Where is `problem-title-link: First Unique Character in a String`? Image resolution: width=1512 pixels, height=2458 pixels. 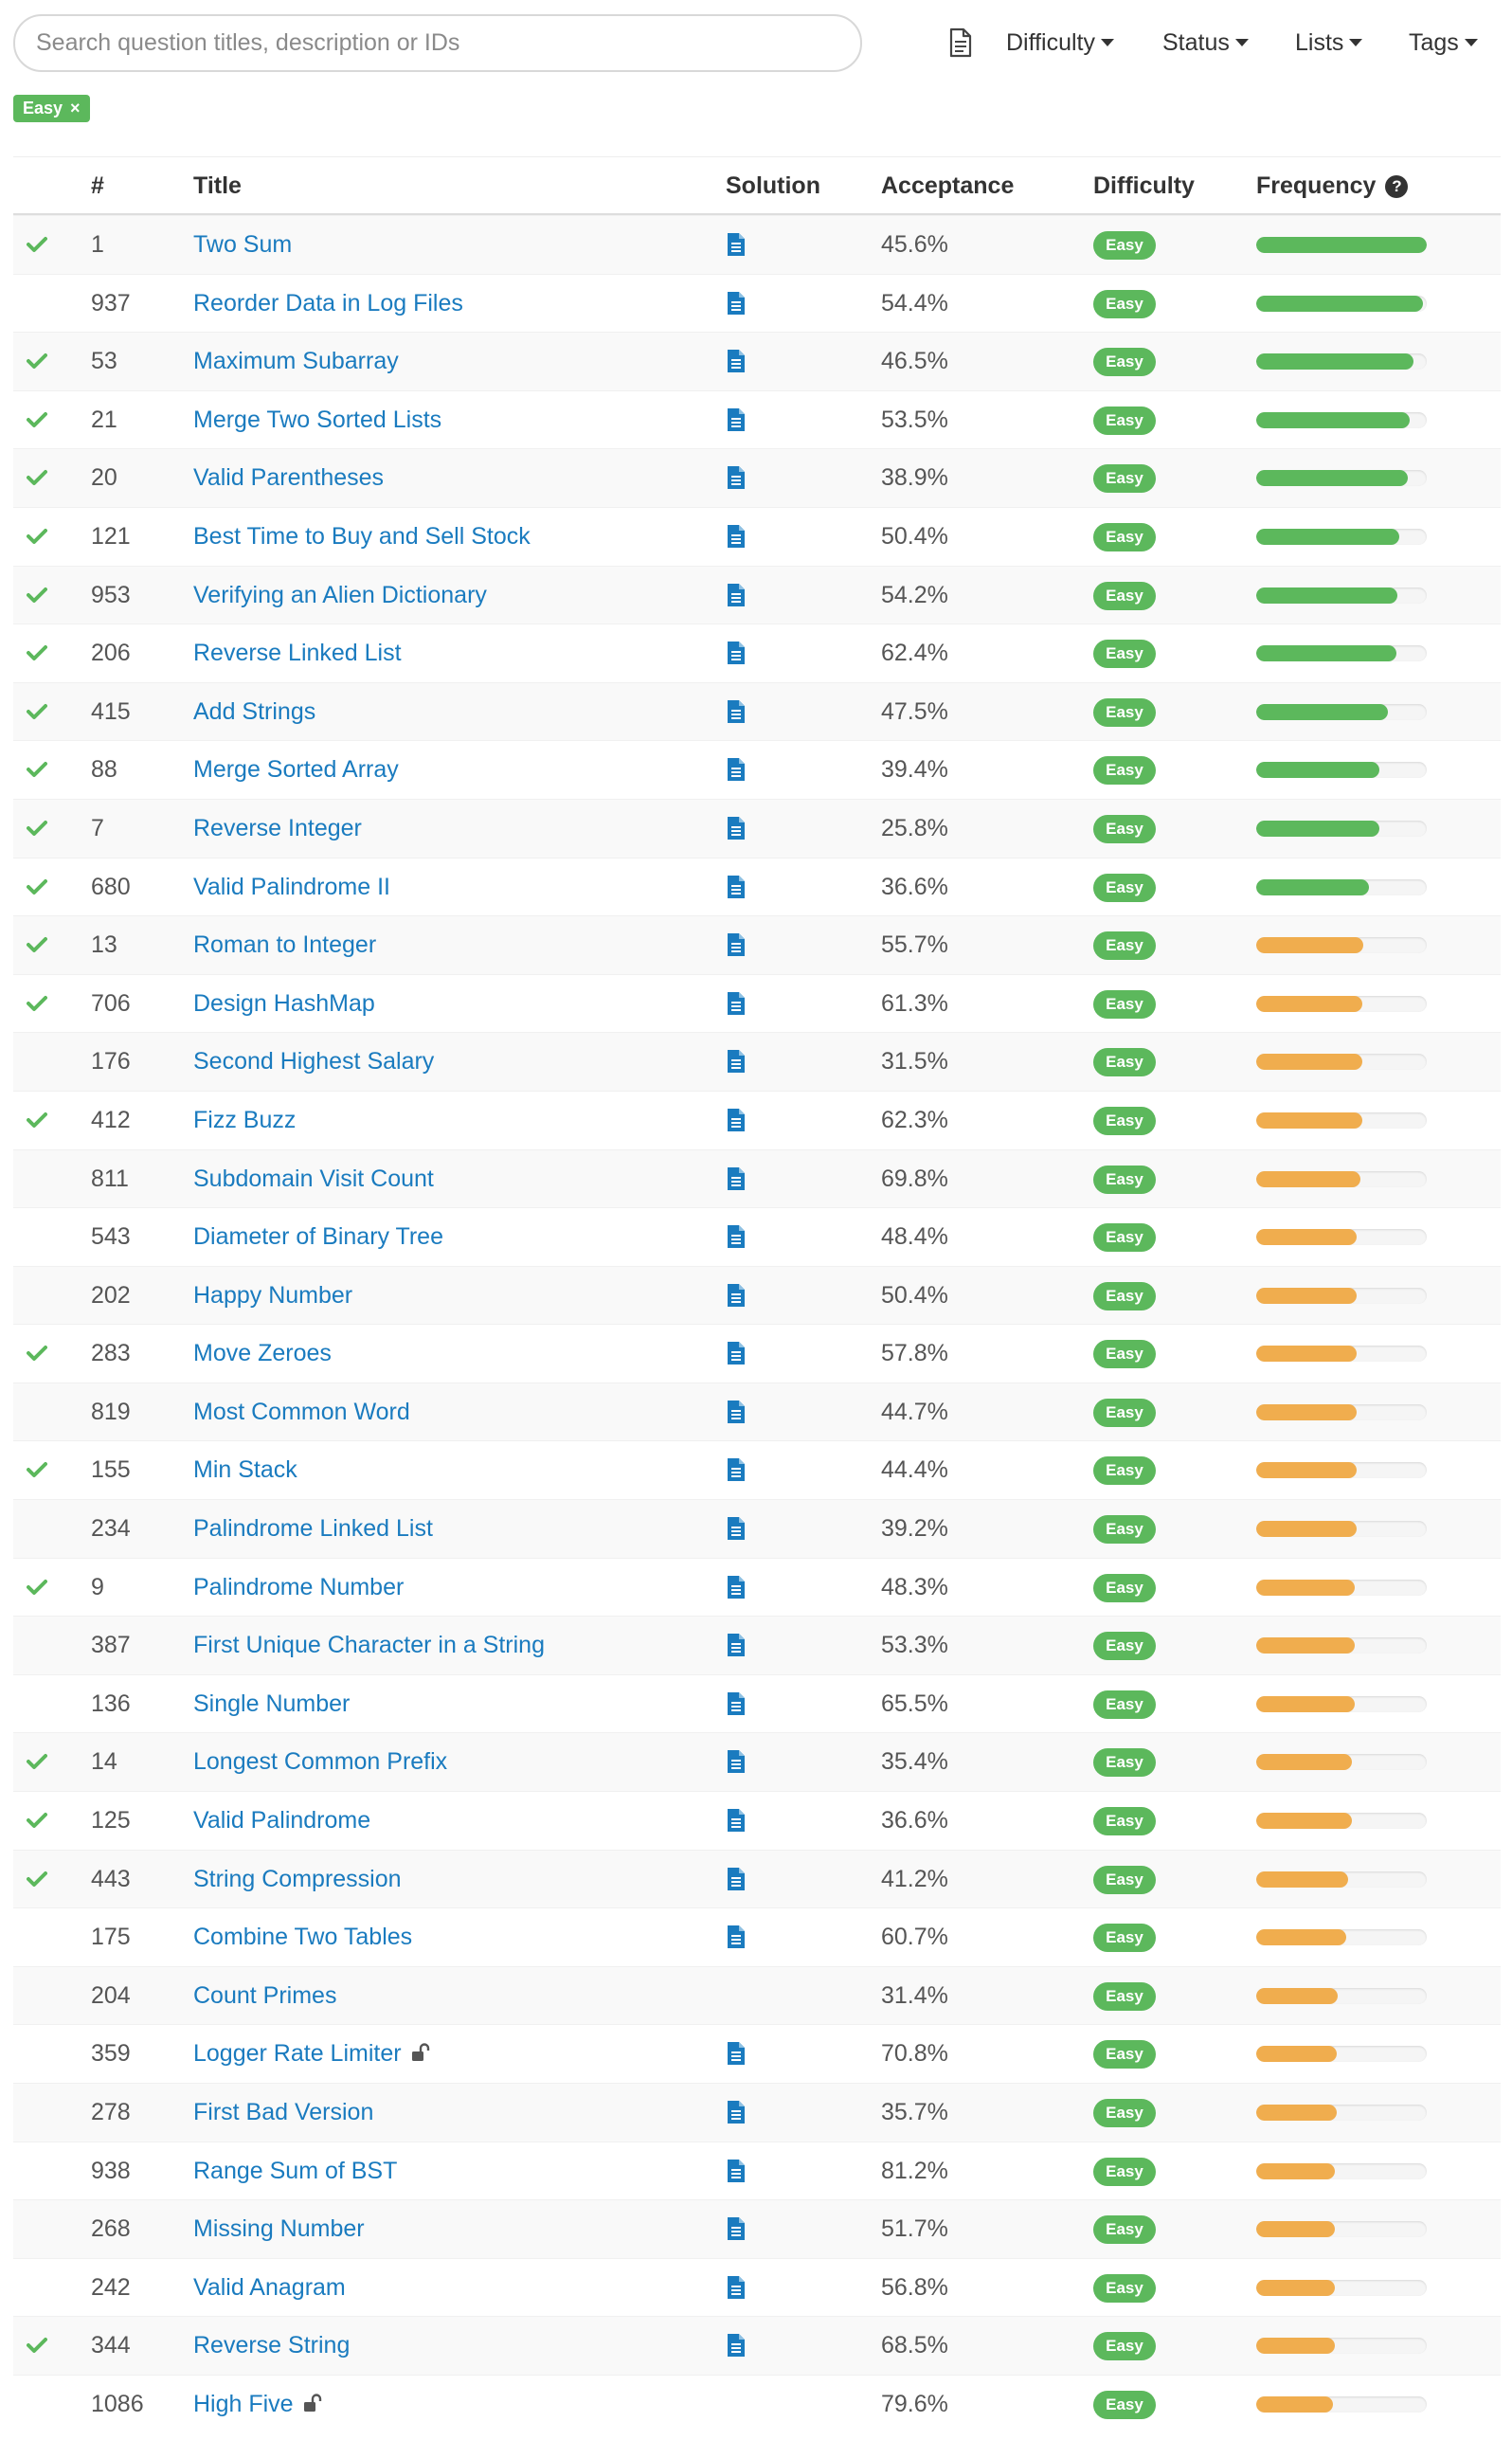 problem-title-link: First Unique Character in a String is located at coordinates (369, 1646).